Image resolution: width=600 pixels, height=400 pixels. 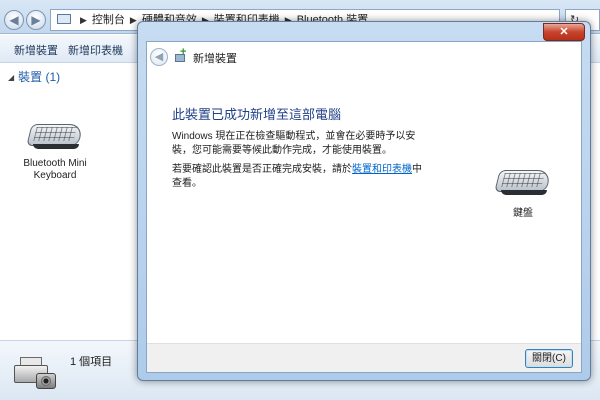 I want to click on computer-icon, so click(x=64, y=19).